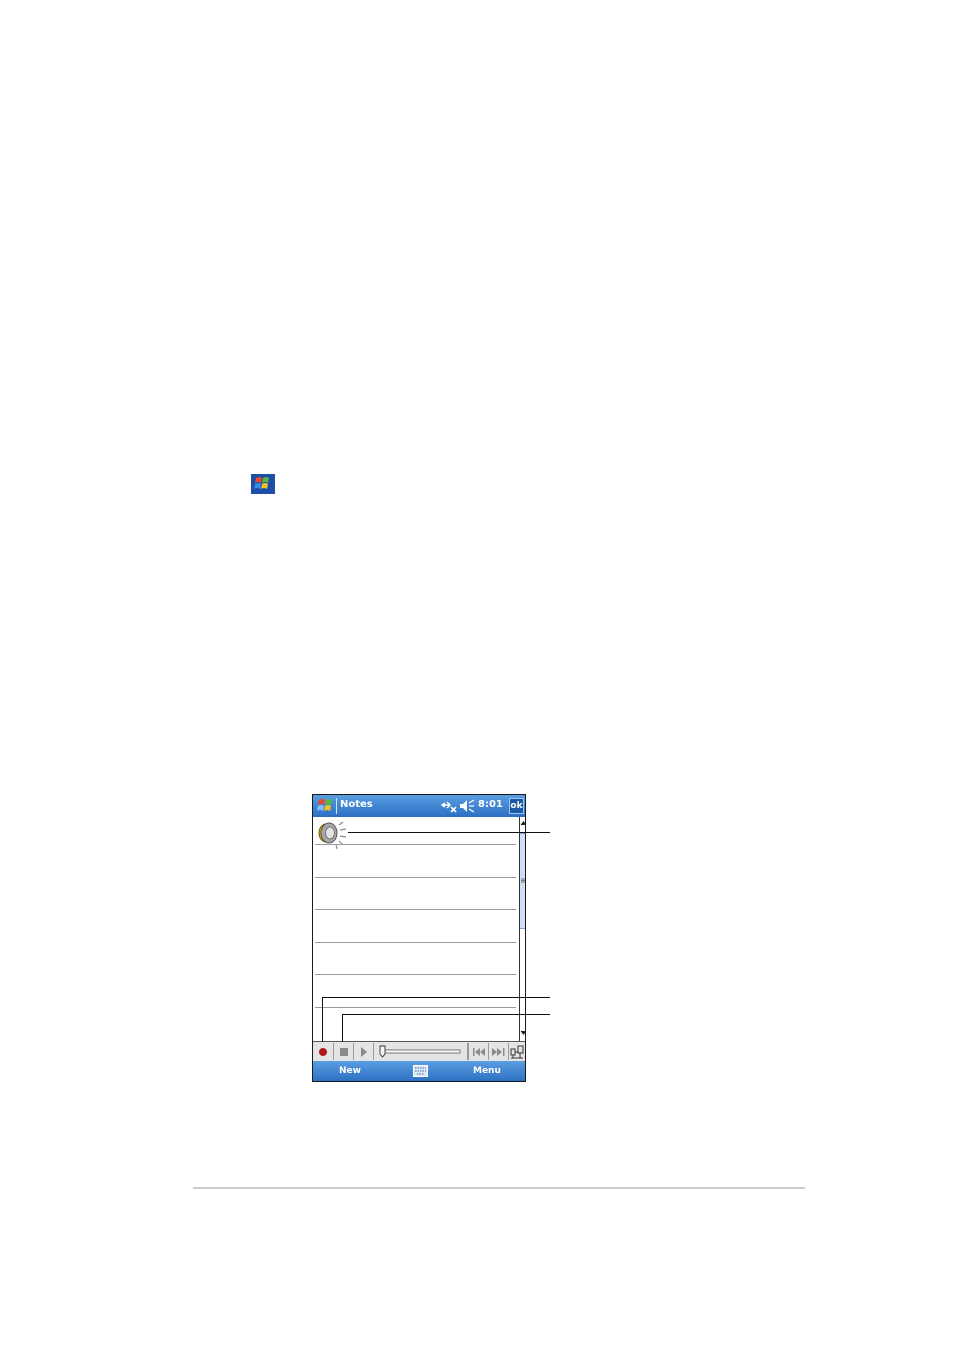 The image size is (954, 1351). I want to click on recording-toolbar, so click(419, 1051).